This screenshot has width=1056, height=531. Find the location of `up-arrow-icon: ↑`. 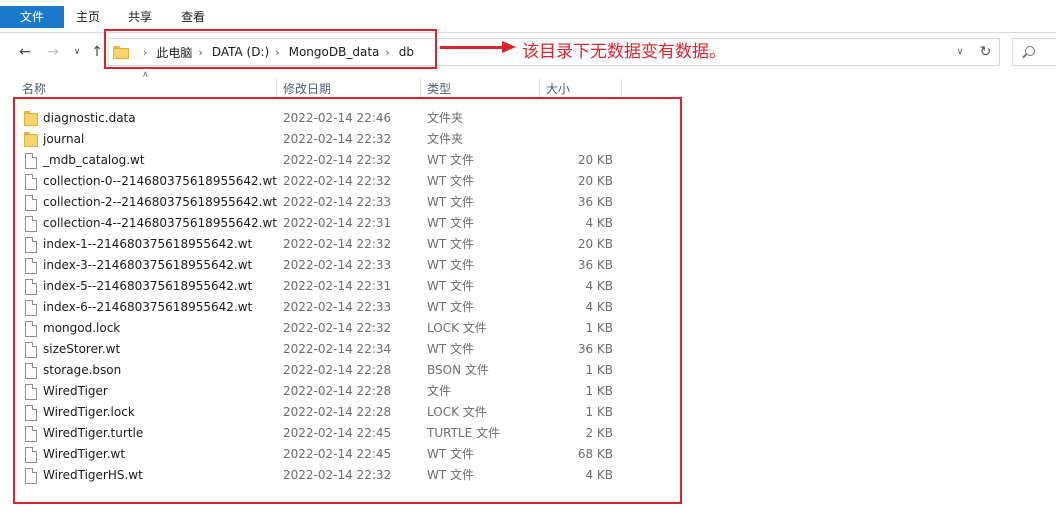

up-arrow-icon: ↑ is located at coordinates (97, 52).